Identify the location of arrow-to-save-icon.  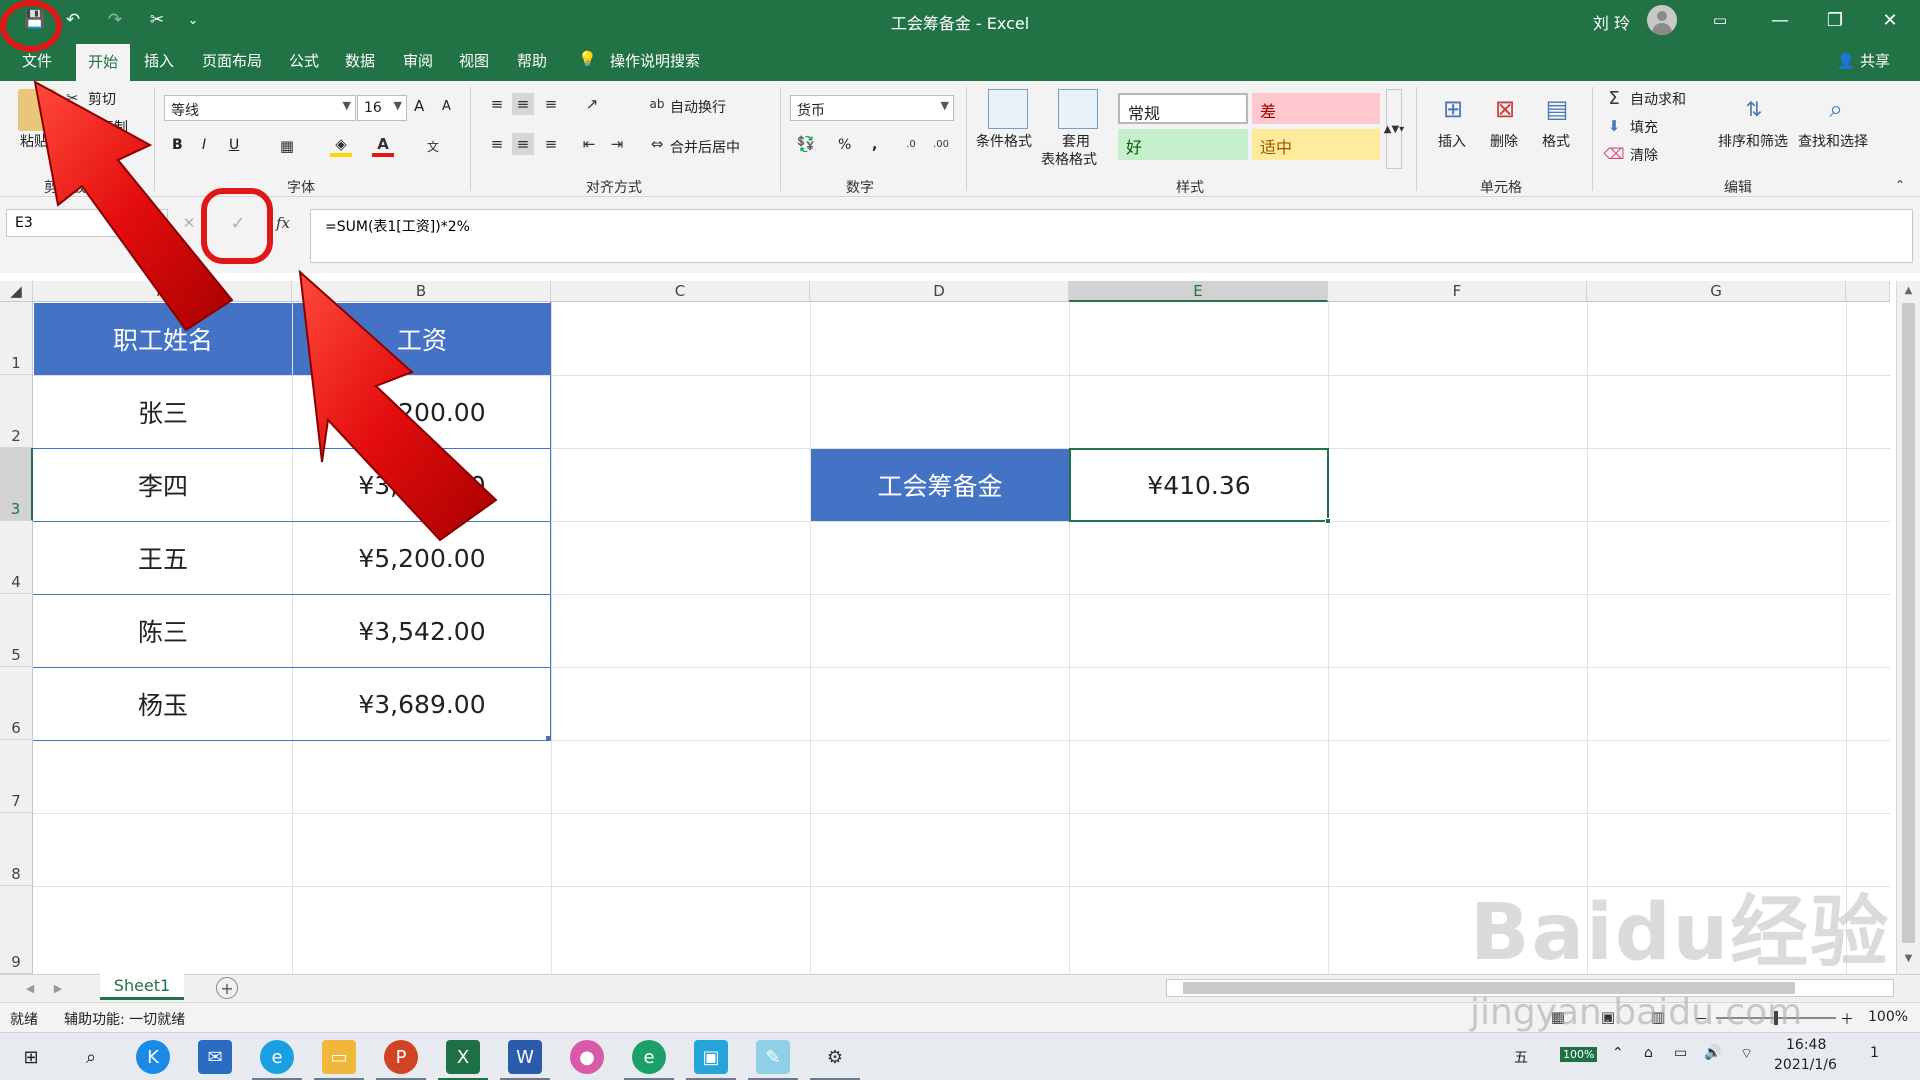
(133, 206).